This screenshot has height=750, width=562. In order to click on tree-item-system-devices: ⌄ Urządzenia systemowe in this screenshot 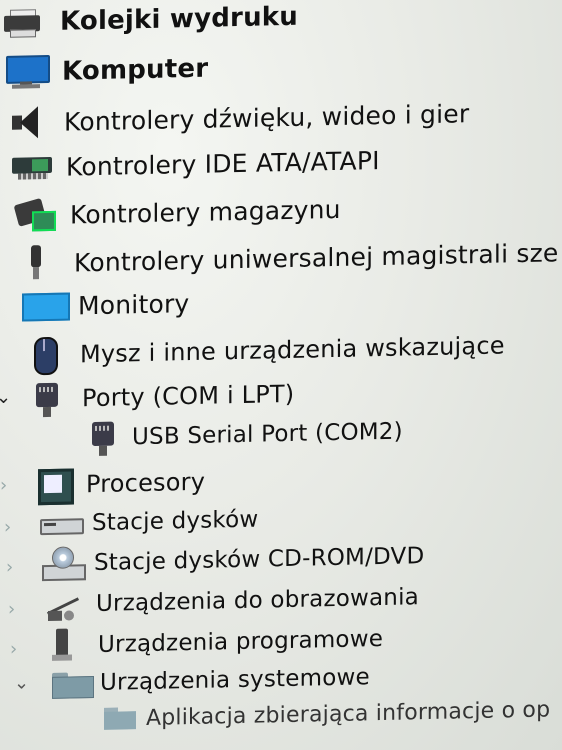, I will do `click(185, 681)`.